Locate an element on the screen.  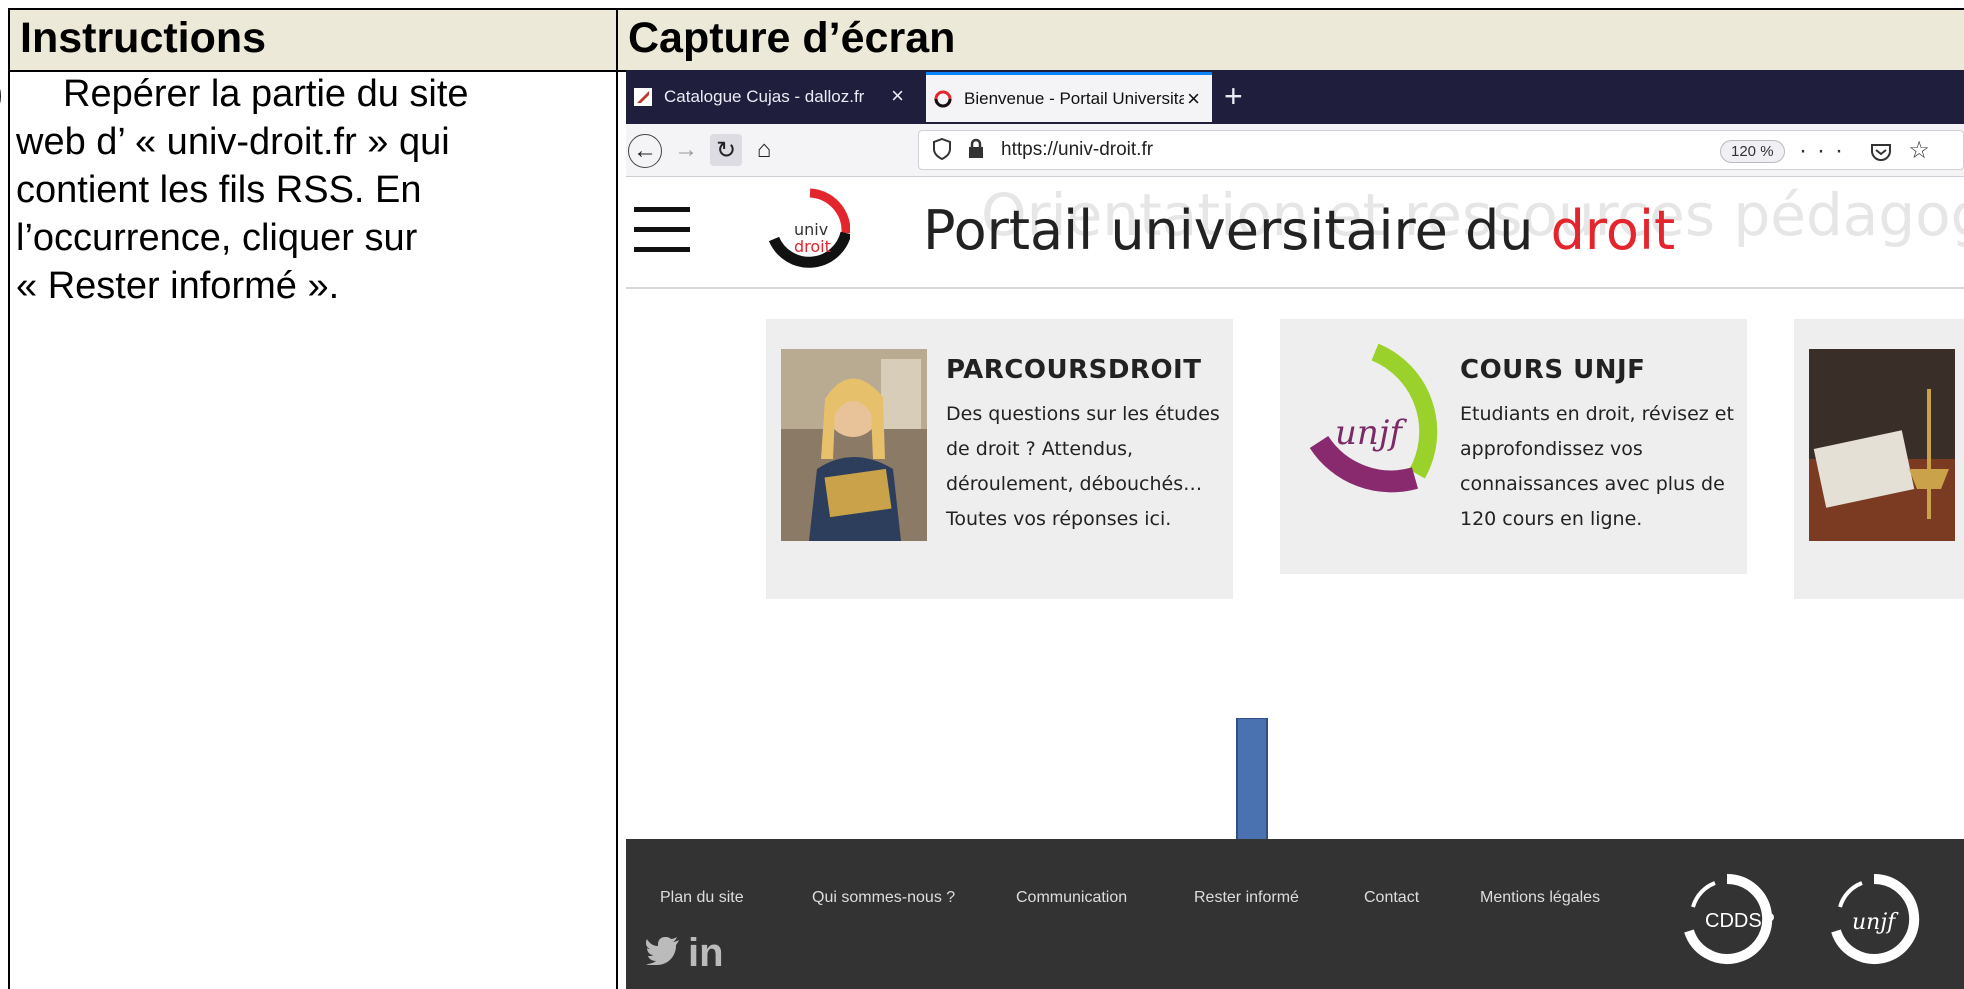
url-bar: https://univ-droit.fr 120 % ··· ☆ is located at coordinates (1441, 150).